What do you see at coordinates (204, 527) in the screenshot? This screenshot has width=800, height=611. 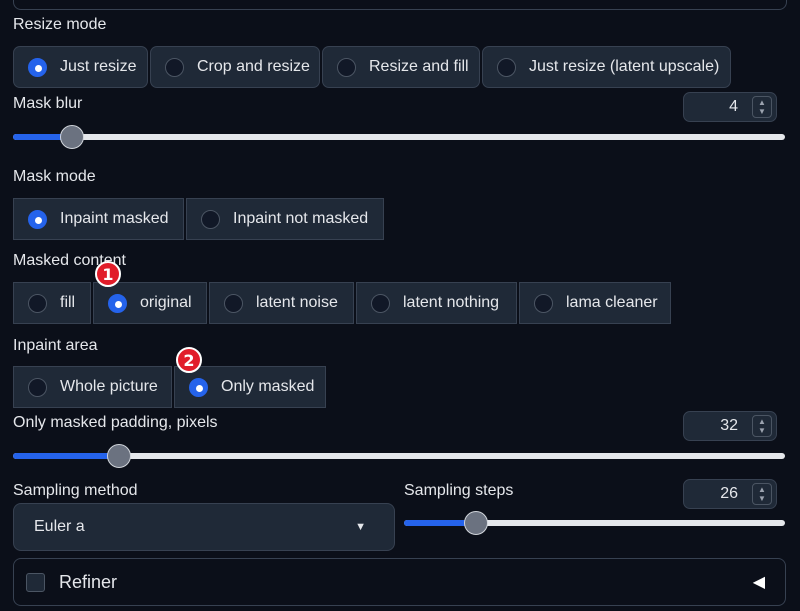 I see `sampling-method-dropdown: Euler a ▼` at bounding box center [204, 527].